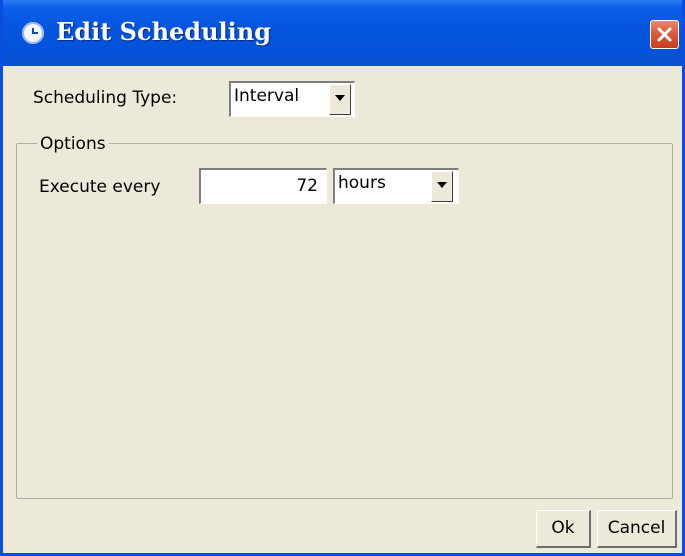  Describe the element at coordinates (163, 31) in the screenshot. I see `window-title: Edit Scheduling` at that location.